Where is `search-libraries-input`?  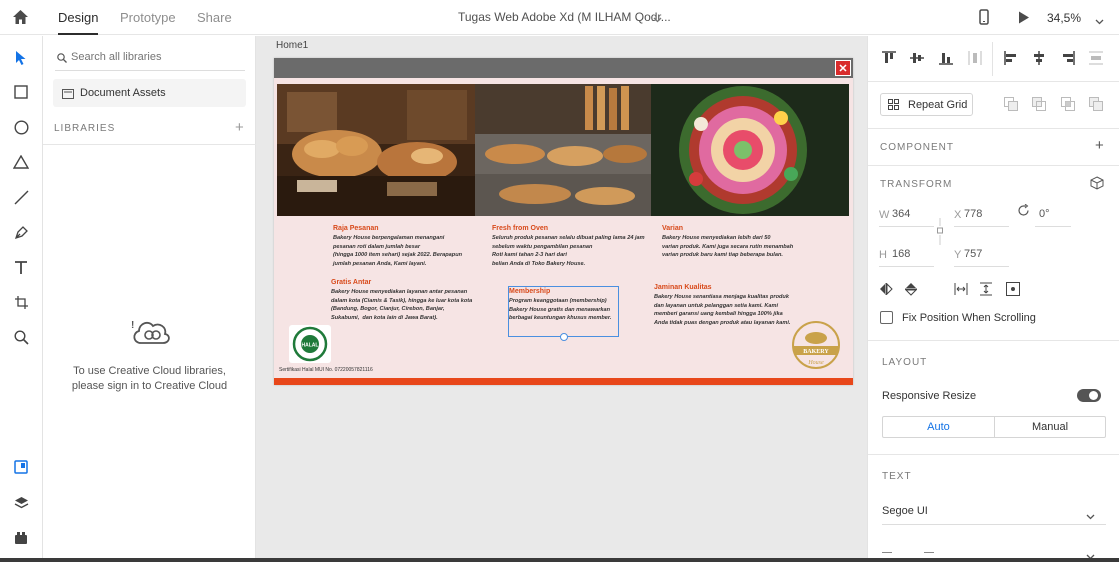 search-libraries-input is located at coordinates (157, 57).